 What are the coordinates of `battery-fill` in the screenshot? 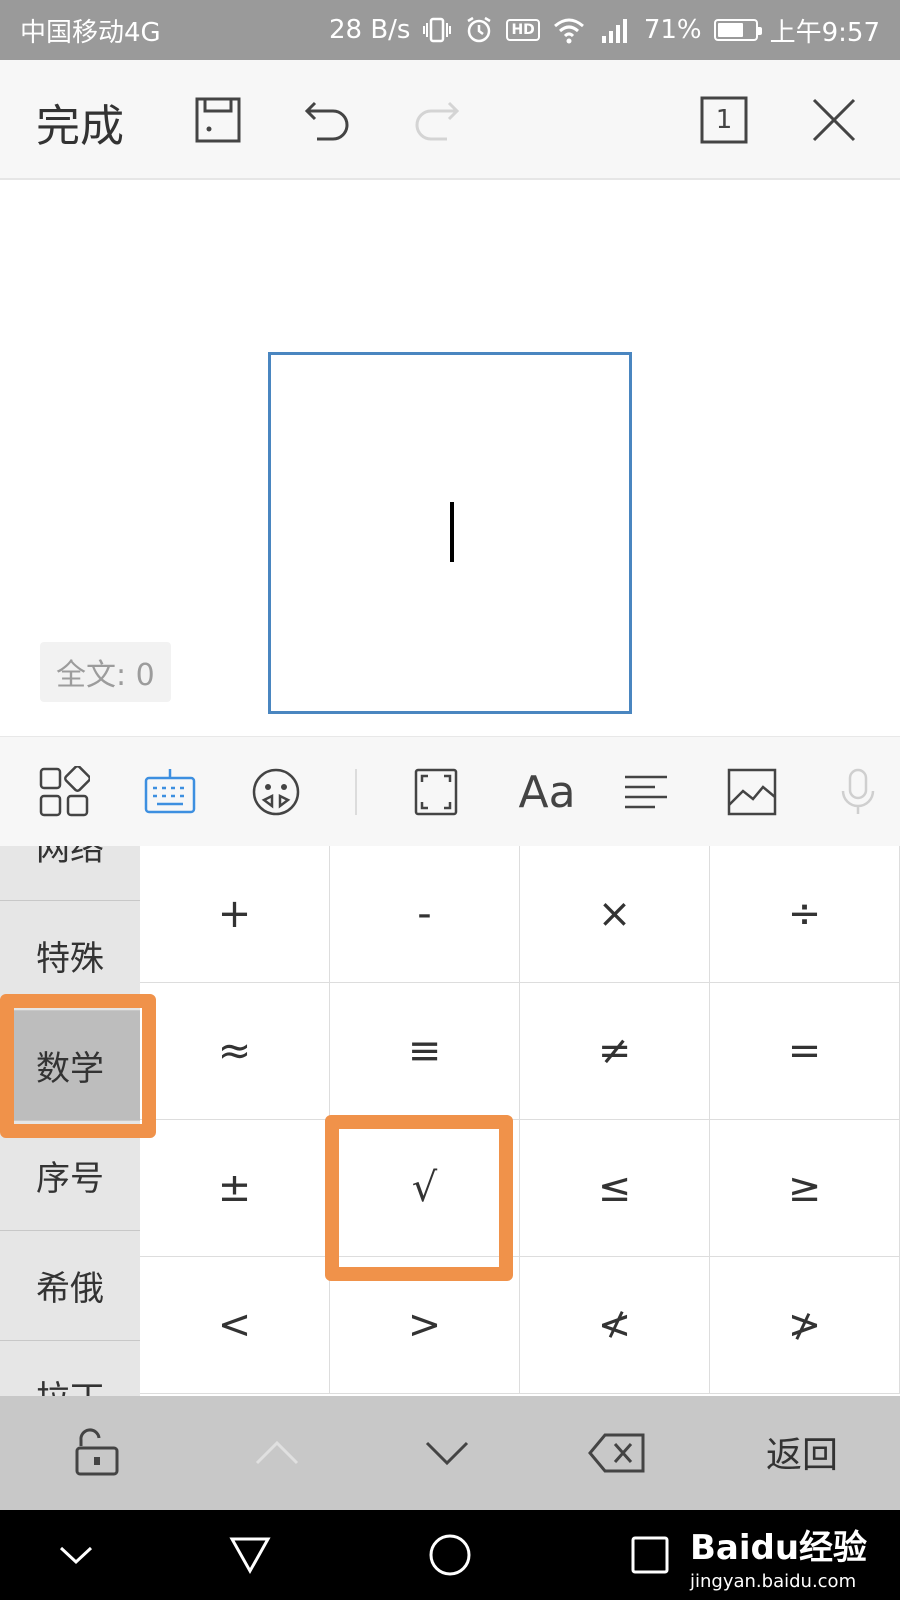 It's located at (730, 30).